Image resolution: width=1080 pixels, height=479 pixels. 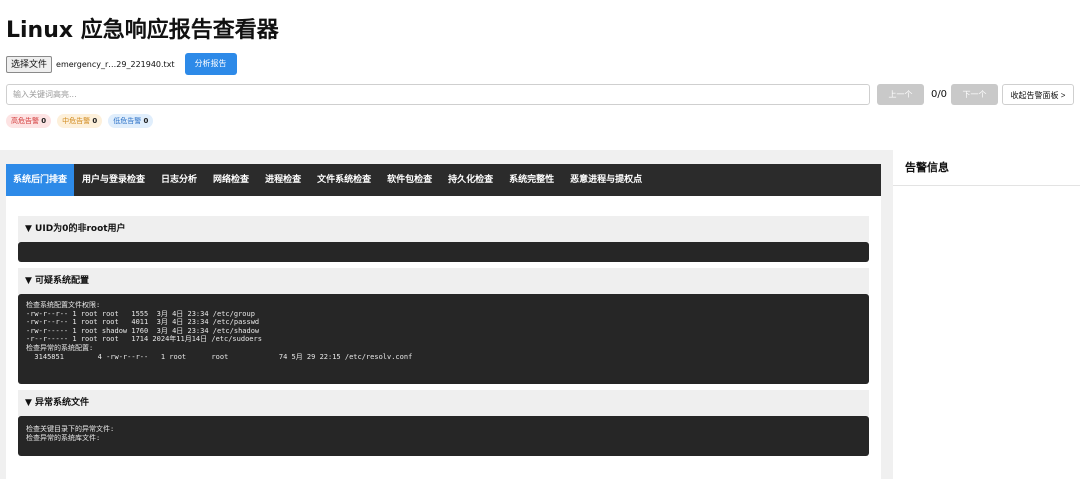 I want to click on prev-match-button: 上一个, so click(x=900, y=94).